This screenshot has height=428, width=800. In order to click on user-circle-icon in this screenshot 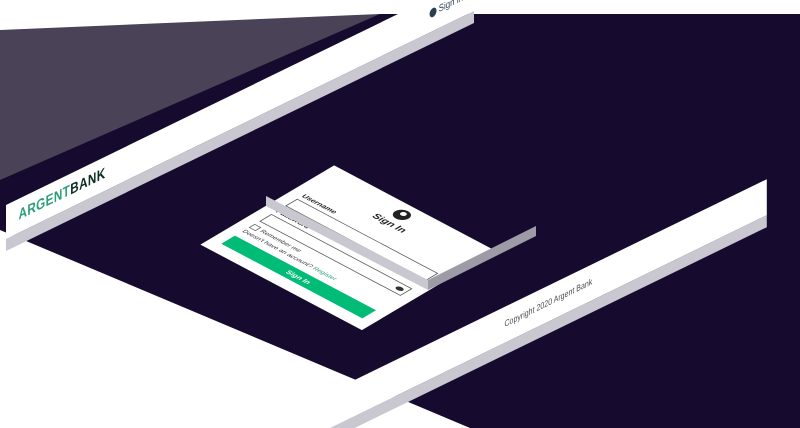, I will do `click(433, 12)`.